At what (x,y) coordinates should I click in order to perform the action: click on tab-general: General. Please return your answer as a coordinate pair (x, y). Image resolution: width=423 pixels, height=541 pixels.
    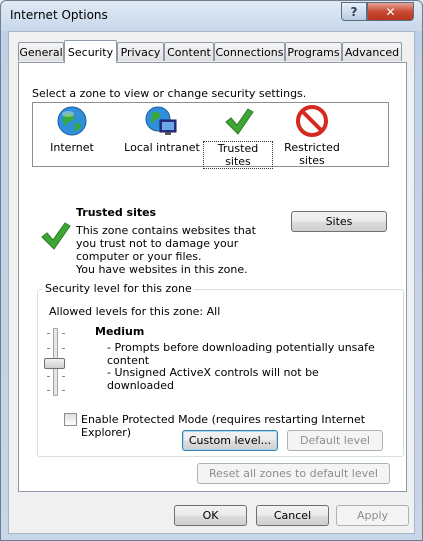
    Looking at the image, I should click on (41, 51).